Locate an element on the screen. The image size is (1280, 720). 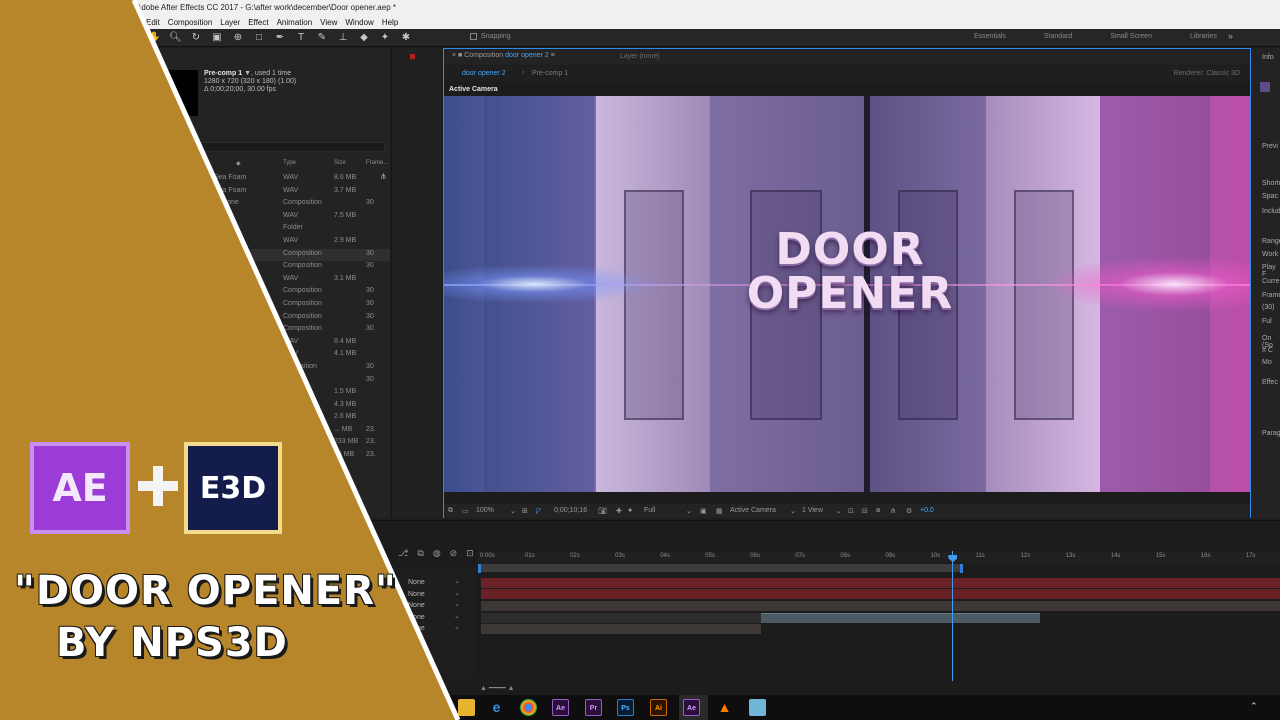
right-panel-label: If C is located at coordinates (1267, 350).